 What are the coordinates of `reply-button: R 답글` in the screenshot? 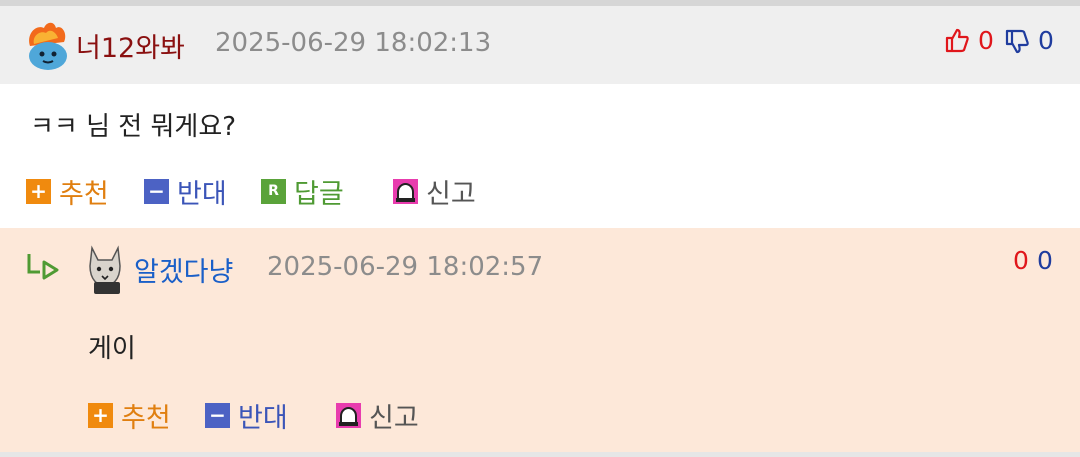 It's located at (302, 191).